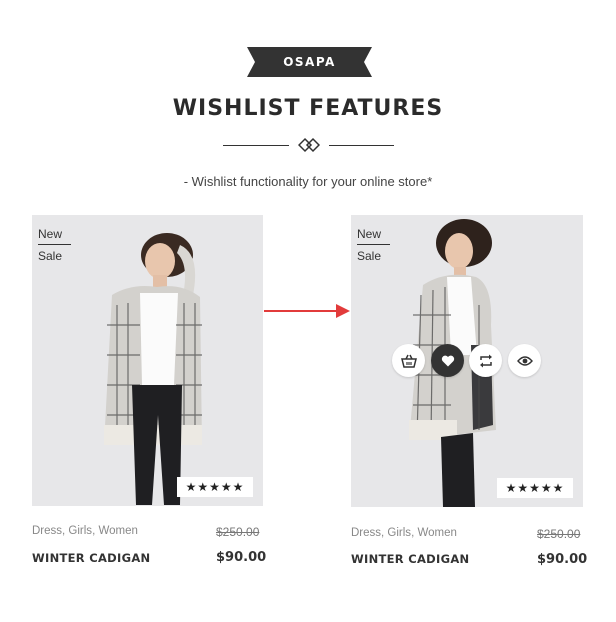  I want to click on add-to-wishlist-button, so click(447, 360).